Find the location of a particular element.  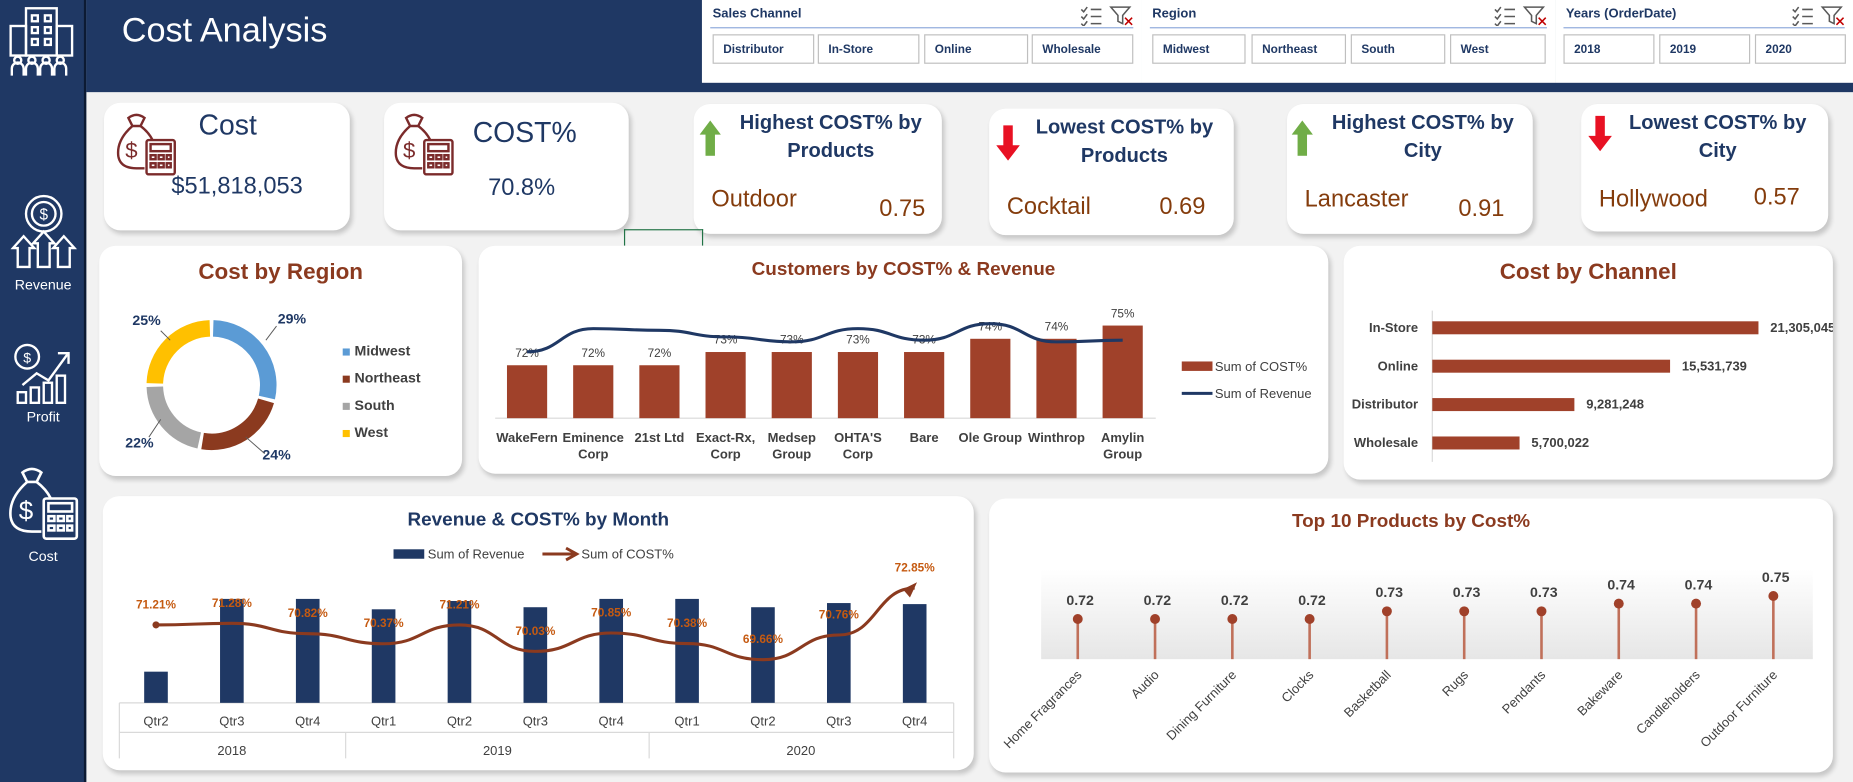

x-tick-label: Candleholders is located at coordinates (1668, 702).